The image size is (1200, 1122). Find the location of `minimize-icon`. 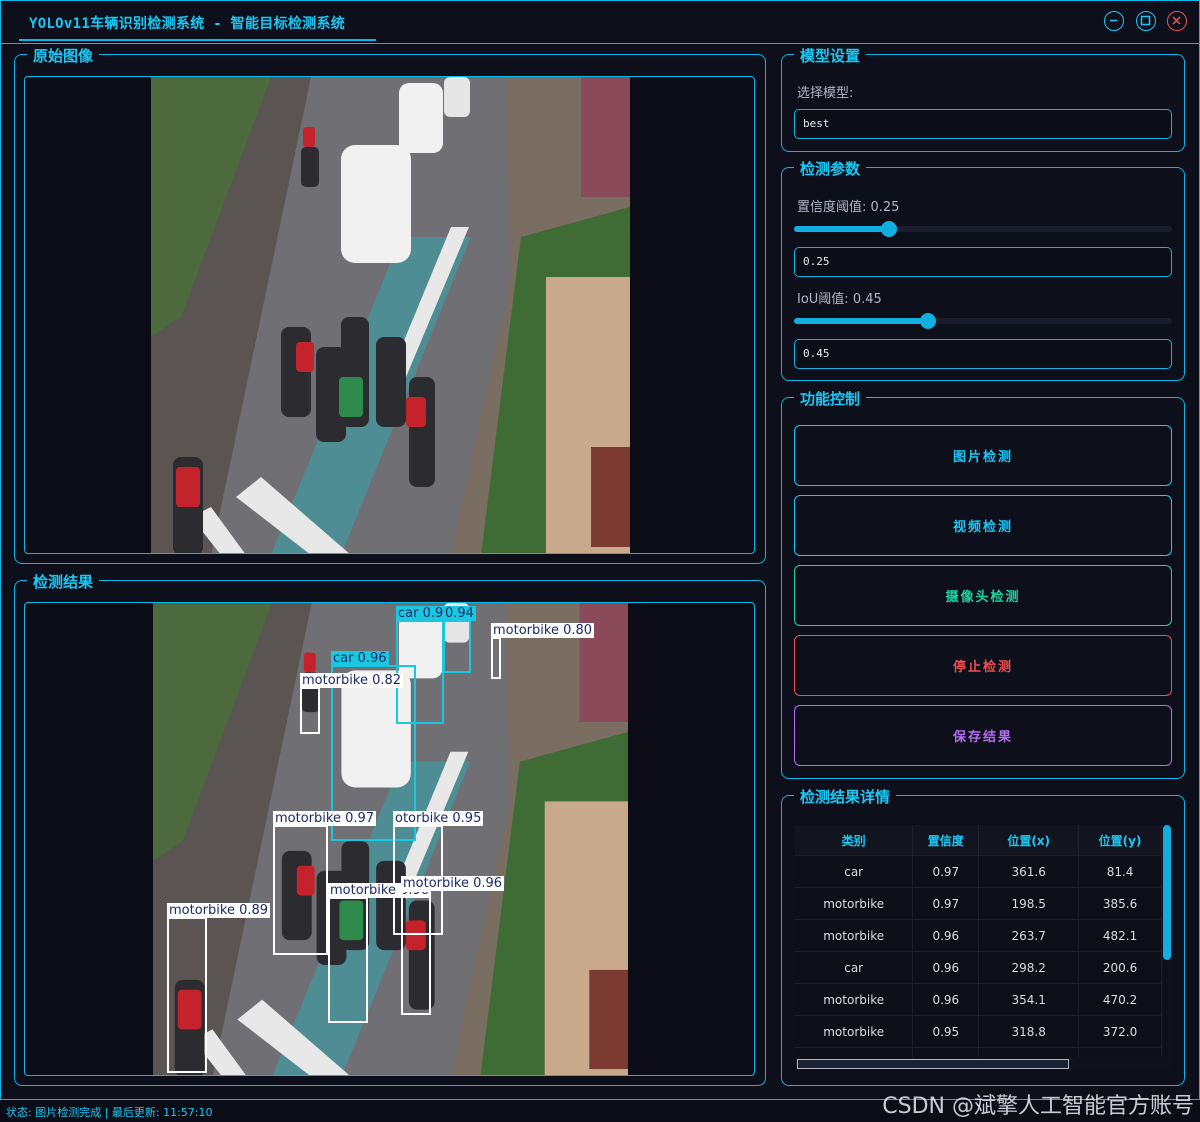

minimize-icon is located at coordinates (1113, 20).